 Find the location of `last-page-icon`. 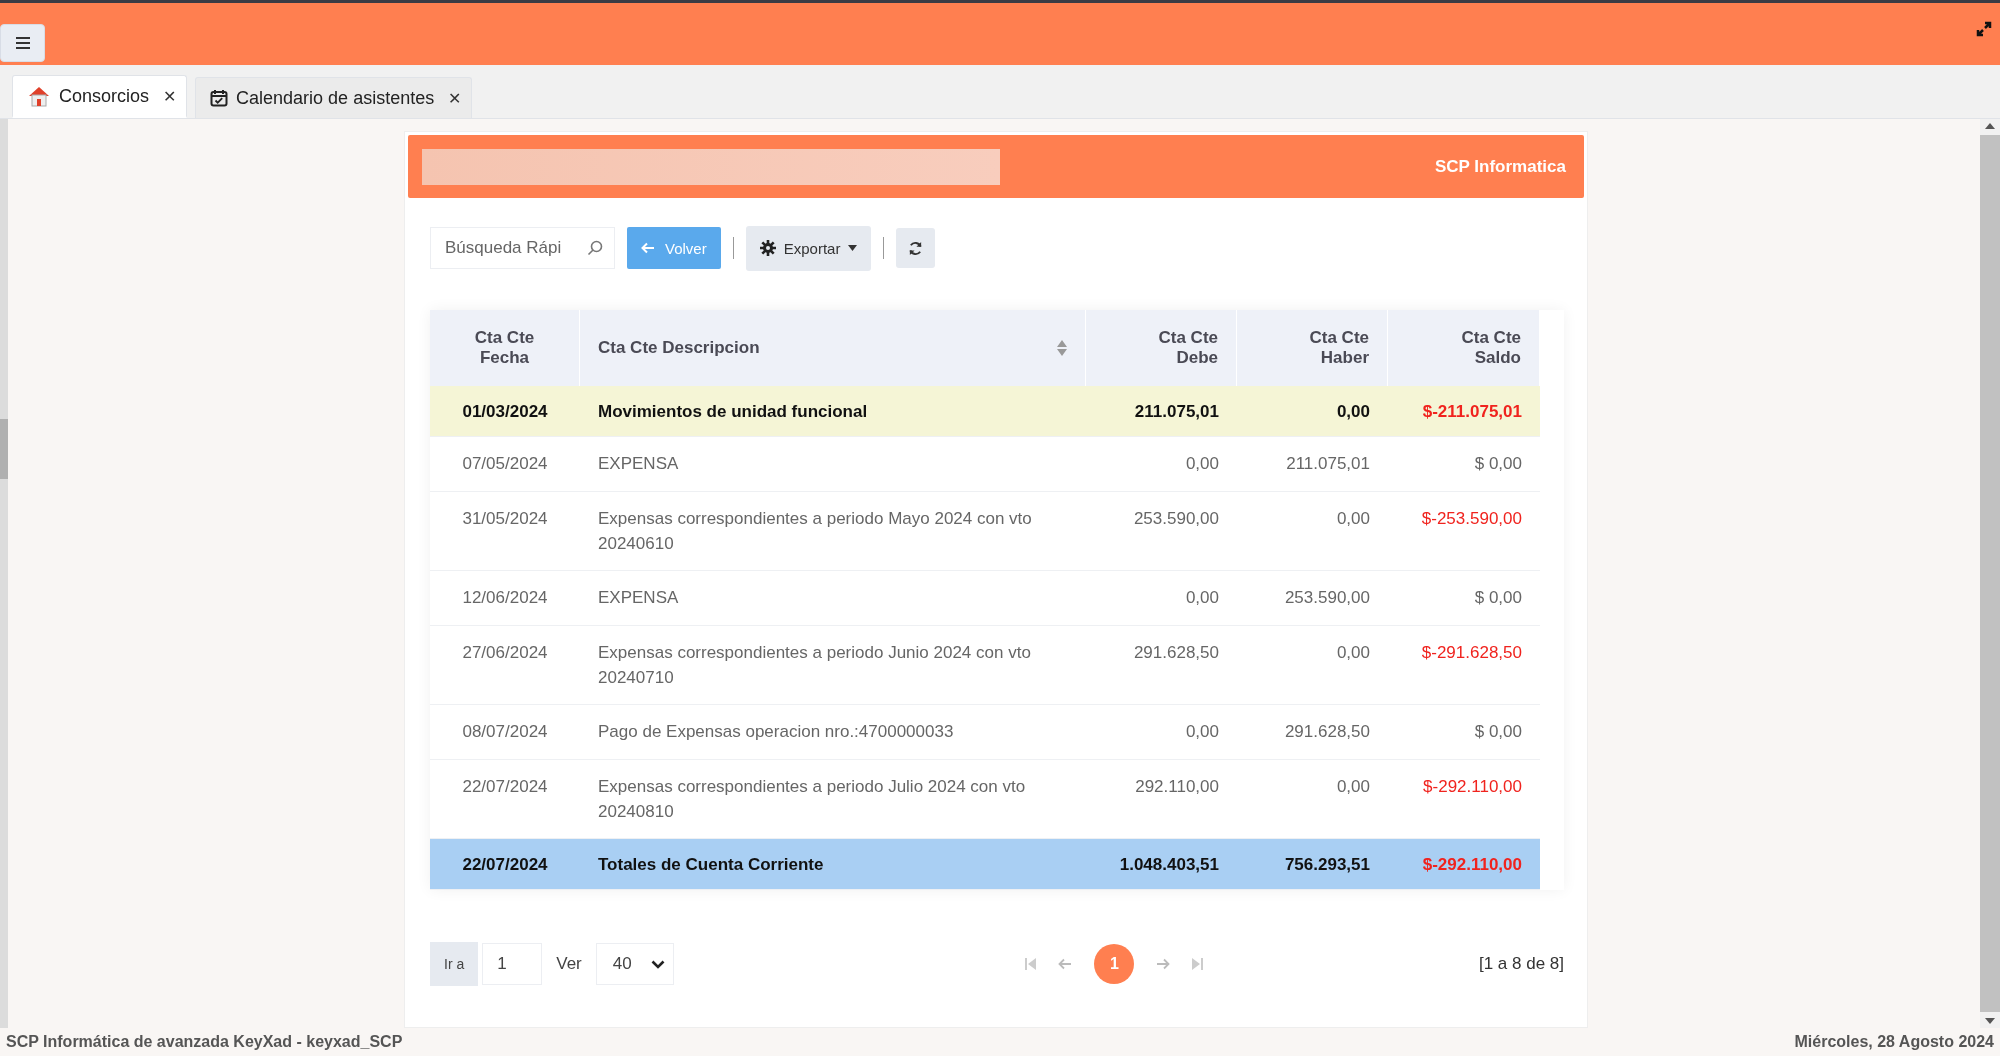

last-page-icon is located at coordinates (1198, 964).